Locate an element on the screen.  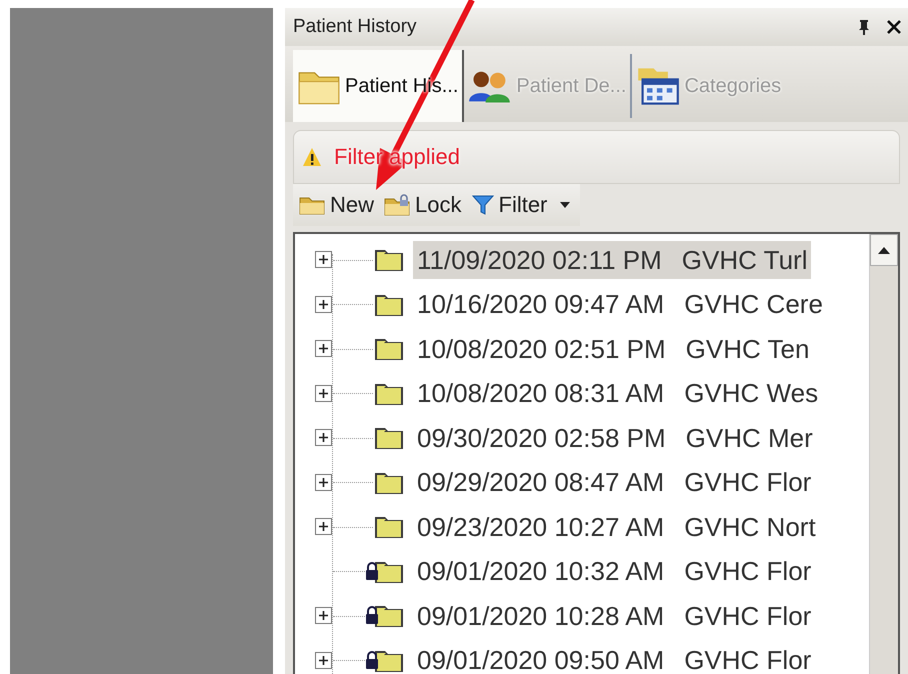
date-cell: 09/01/2020 09:50 AM is located at coordinates (540, 659).